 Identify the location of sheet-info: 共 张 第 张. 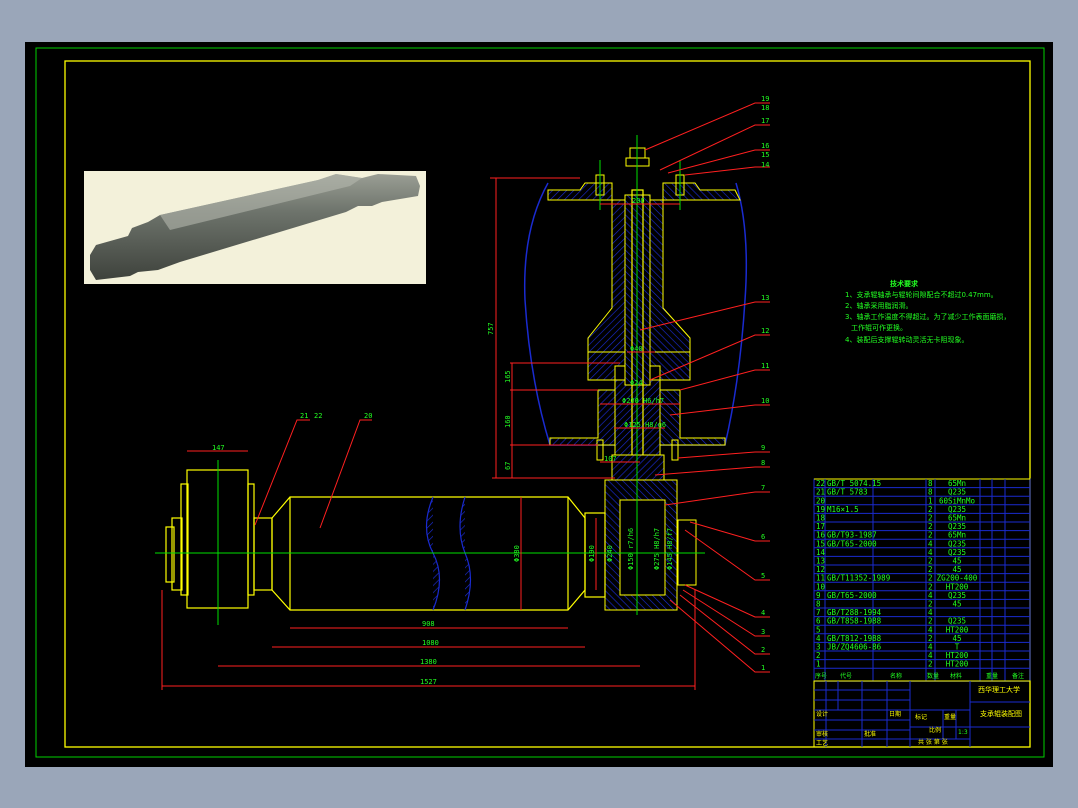
(933, 742).